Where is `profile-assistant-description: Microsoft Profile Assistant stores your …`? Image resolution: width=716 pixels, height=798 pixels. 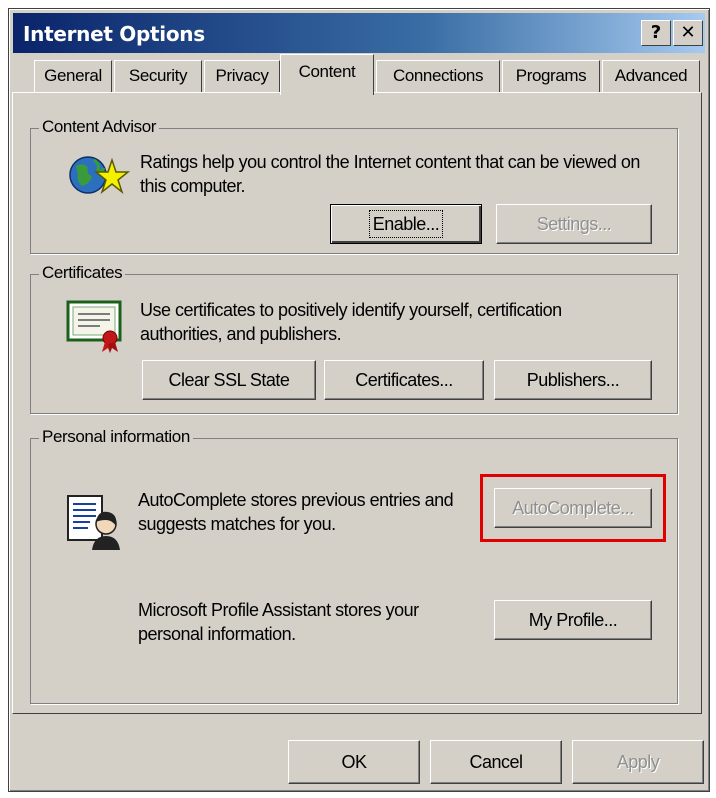
profile-assistant-description: Microsoft Profile Assistant stores your … is located at coordinates (278, 622).